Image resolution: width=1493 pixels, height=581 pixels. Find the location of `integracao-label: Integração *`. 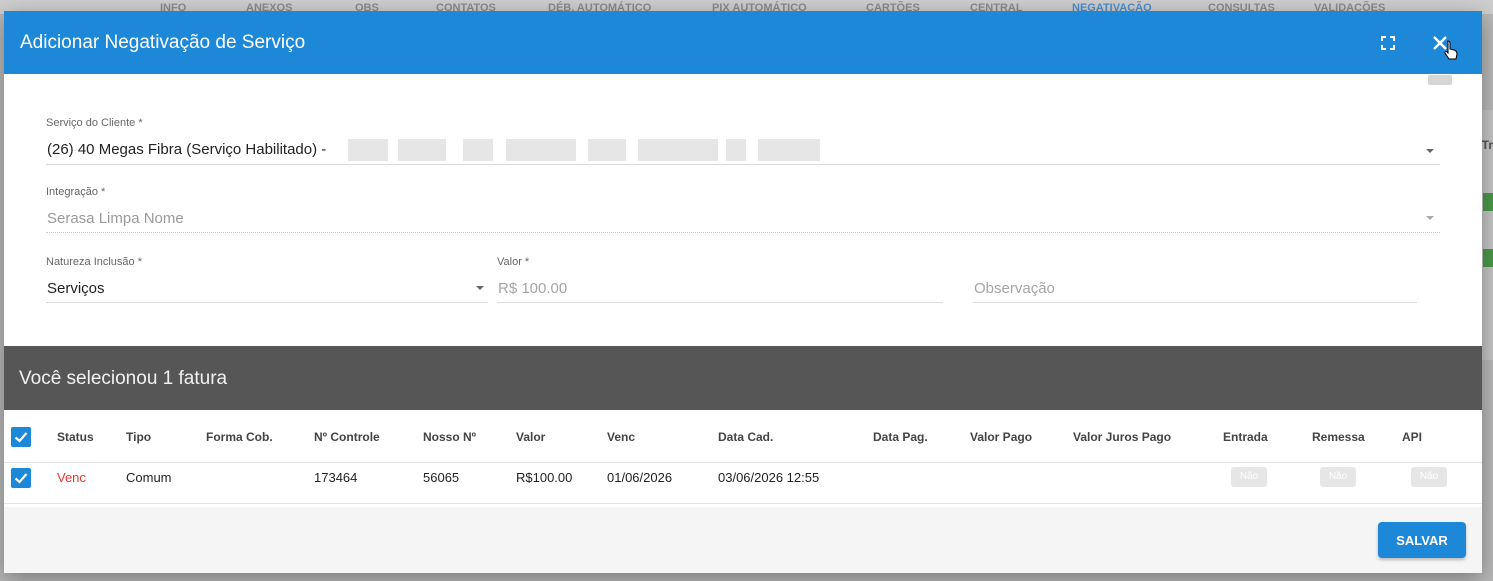

integracao-label: Integração * is located at coordinates (76, 192).